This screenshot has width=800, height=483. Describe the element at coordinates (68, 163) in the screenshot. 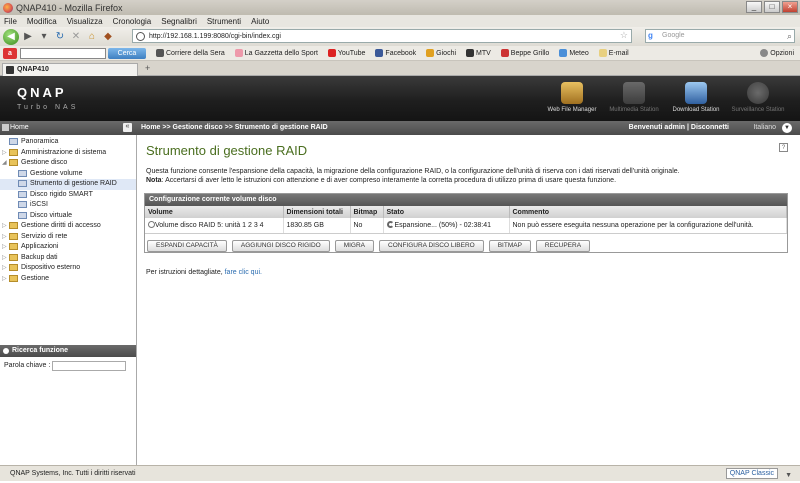

I see `sidebar-item-gestione-disco: ◢ Gestione disco` at that location.